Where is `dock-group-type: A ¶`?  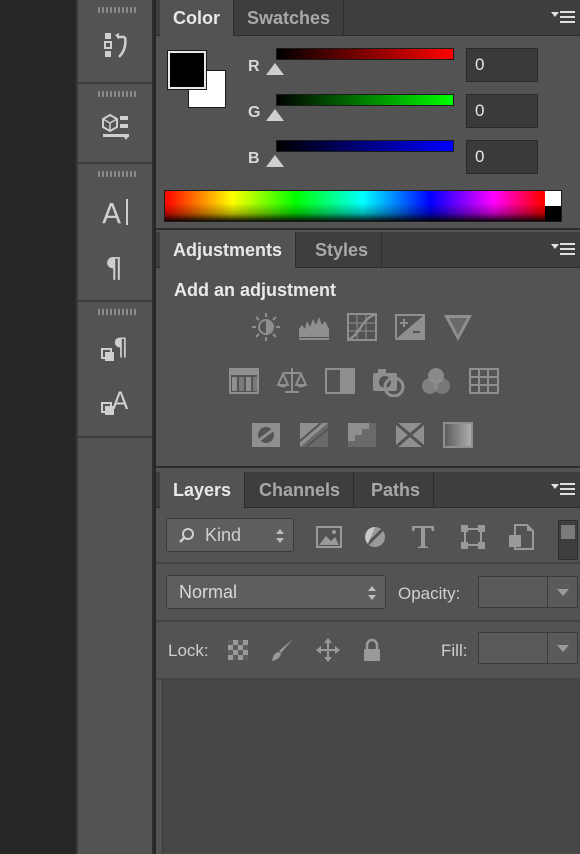
dock-group-type: A ¶ is located at coordinates (115, 233).